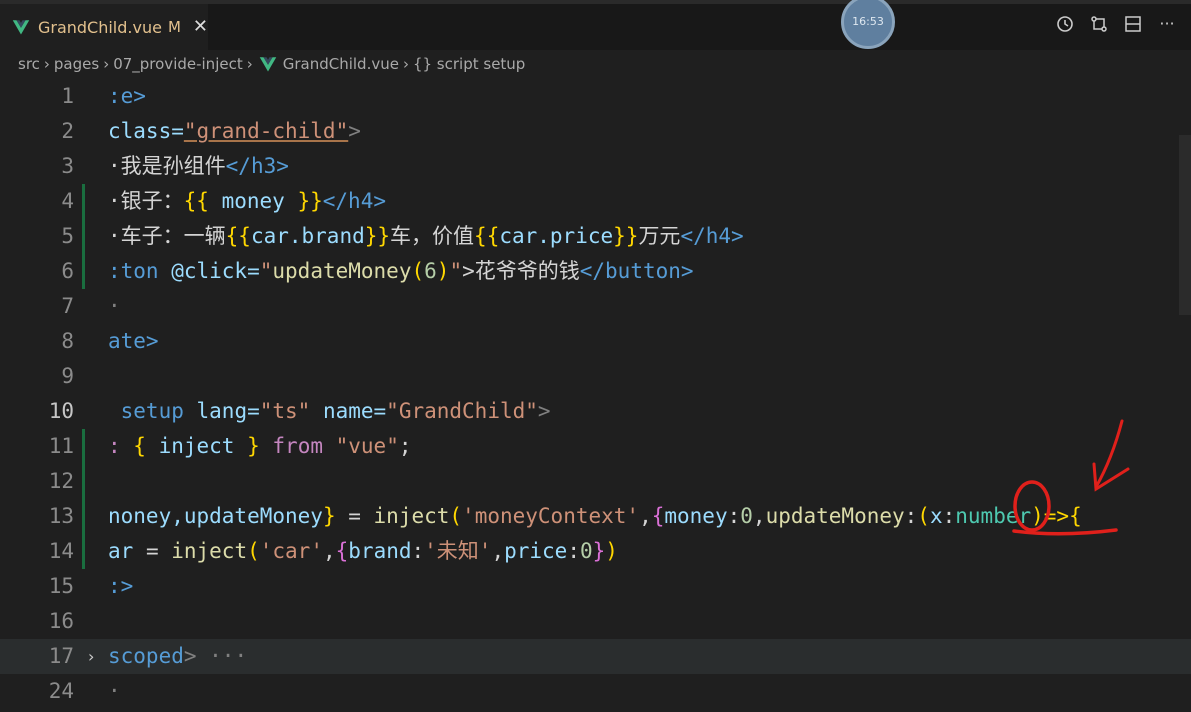 This screenshot has width=1191, height=712. What do you see at coordinates (1167, 24) in the screenshot?
I see `more-actions-icon: ···` at bounding box center [1167, 24].